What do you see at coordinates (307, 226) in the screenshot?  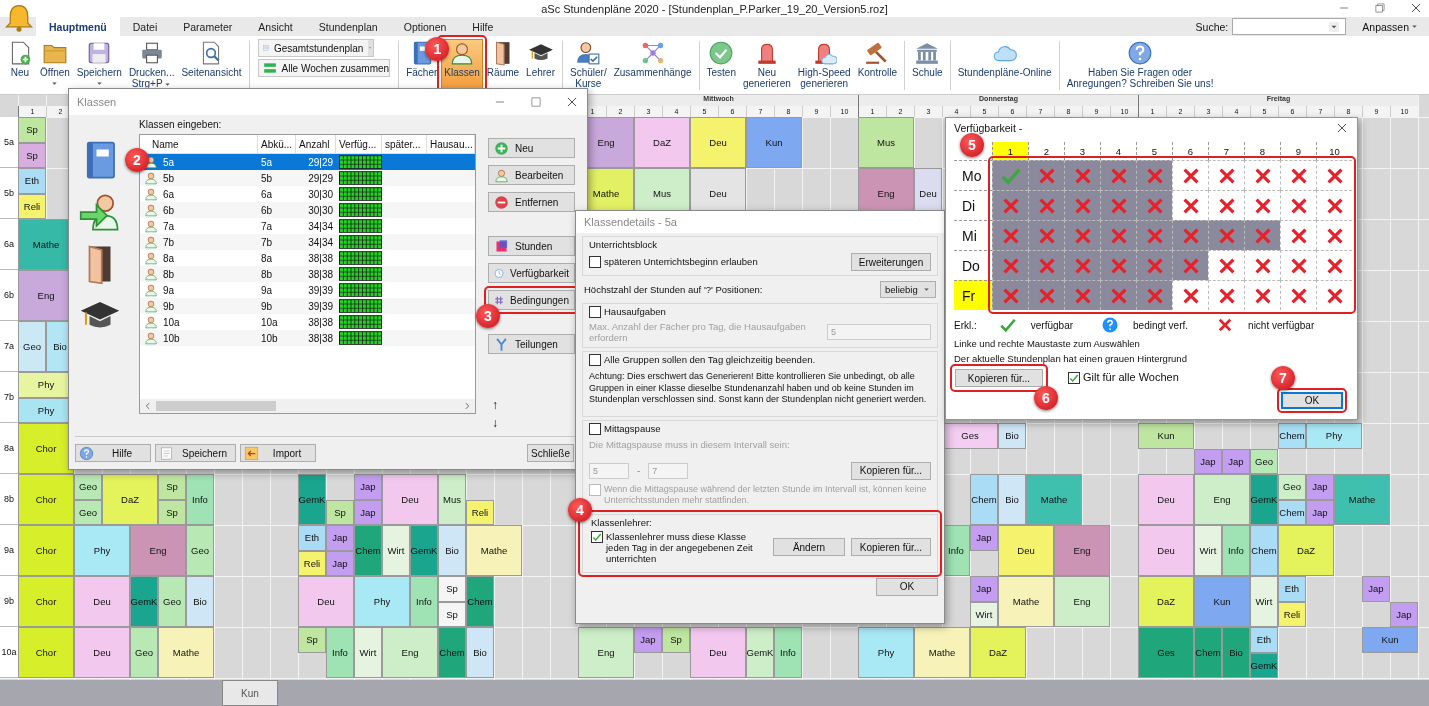 I see `table-row: 7a 7a 34|34` at bounding box center [307, 226].